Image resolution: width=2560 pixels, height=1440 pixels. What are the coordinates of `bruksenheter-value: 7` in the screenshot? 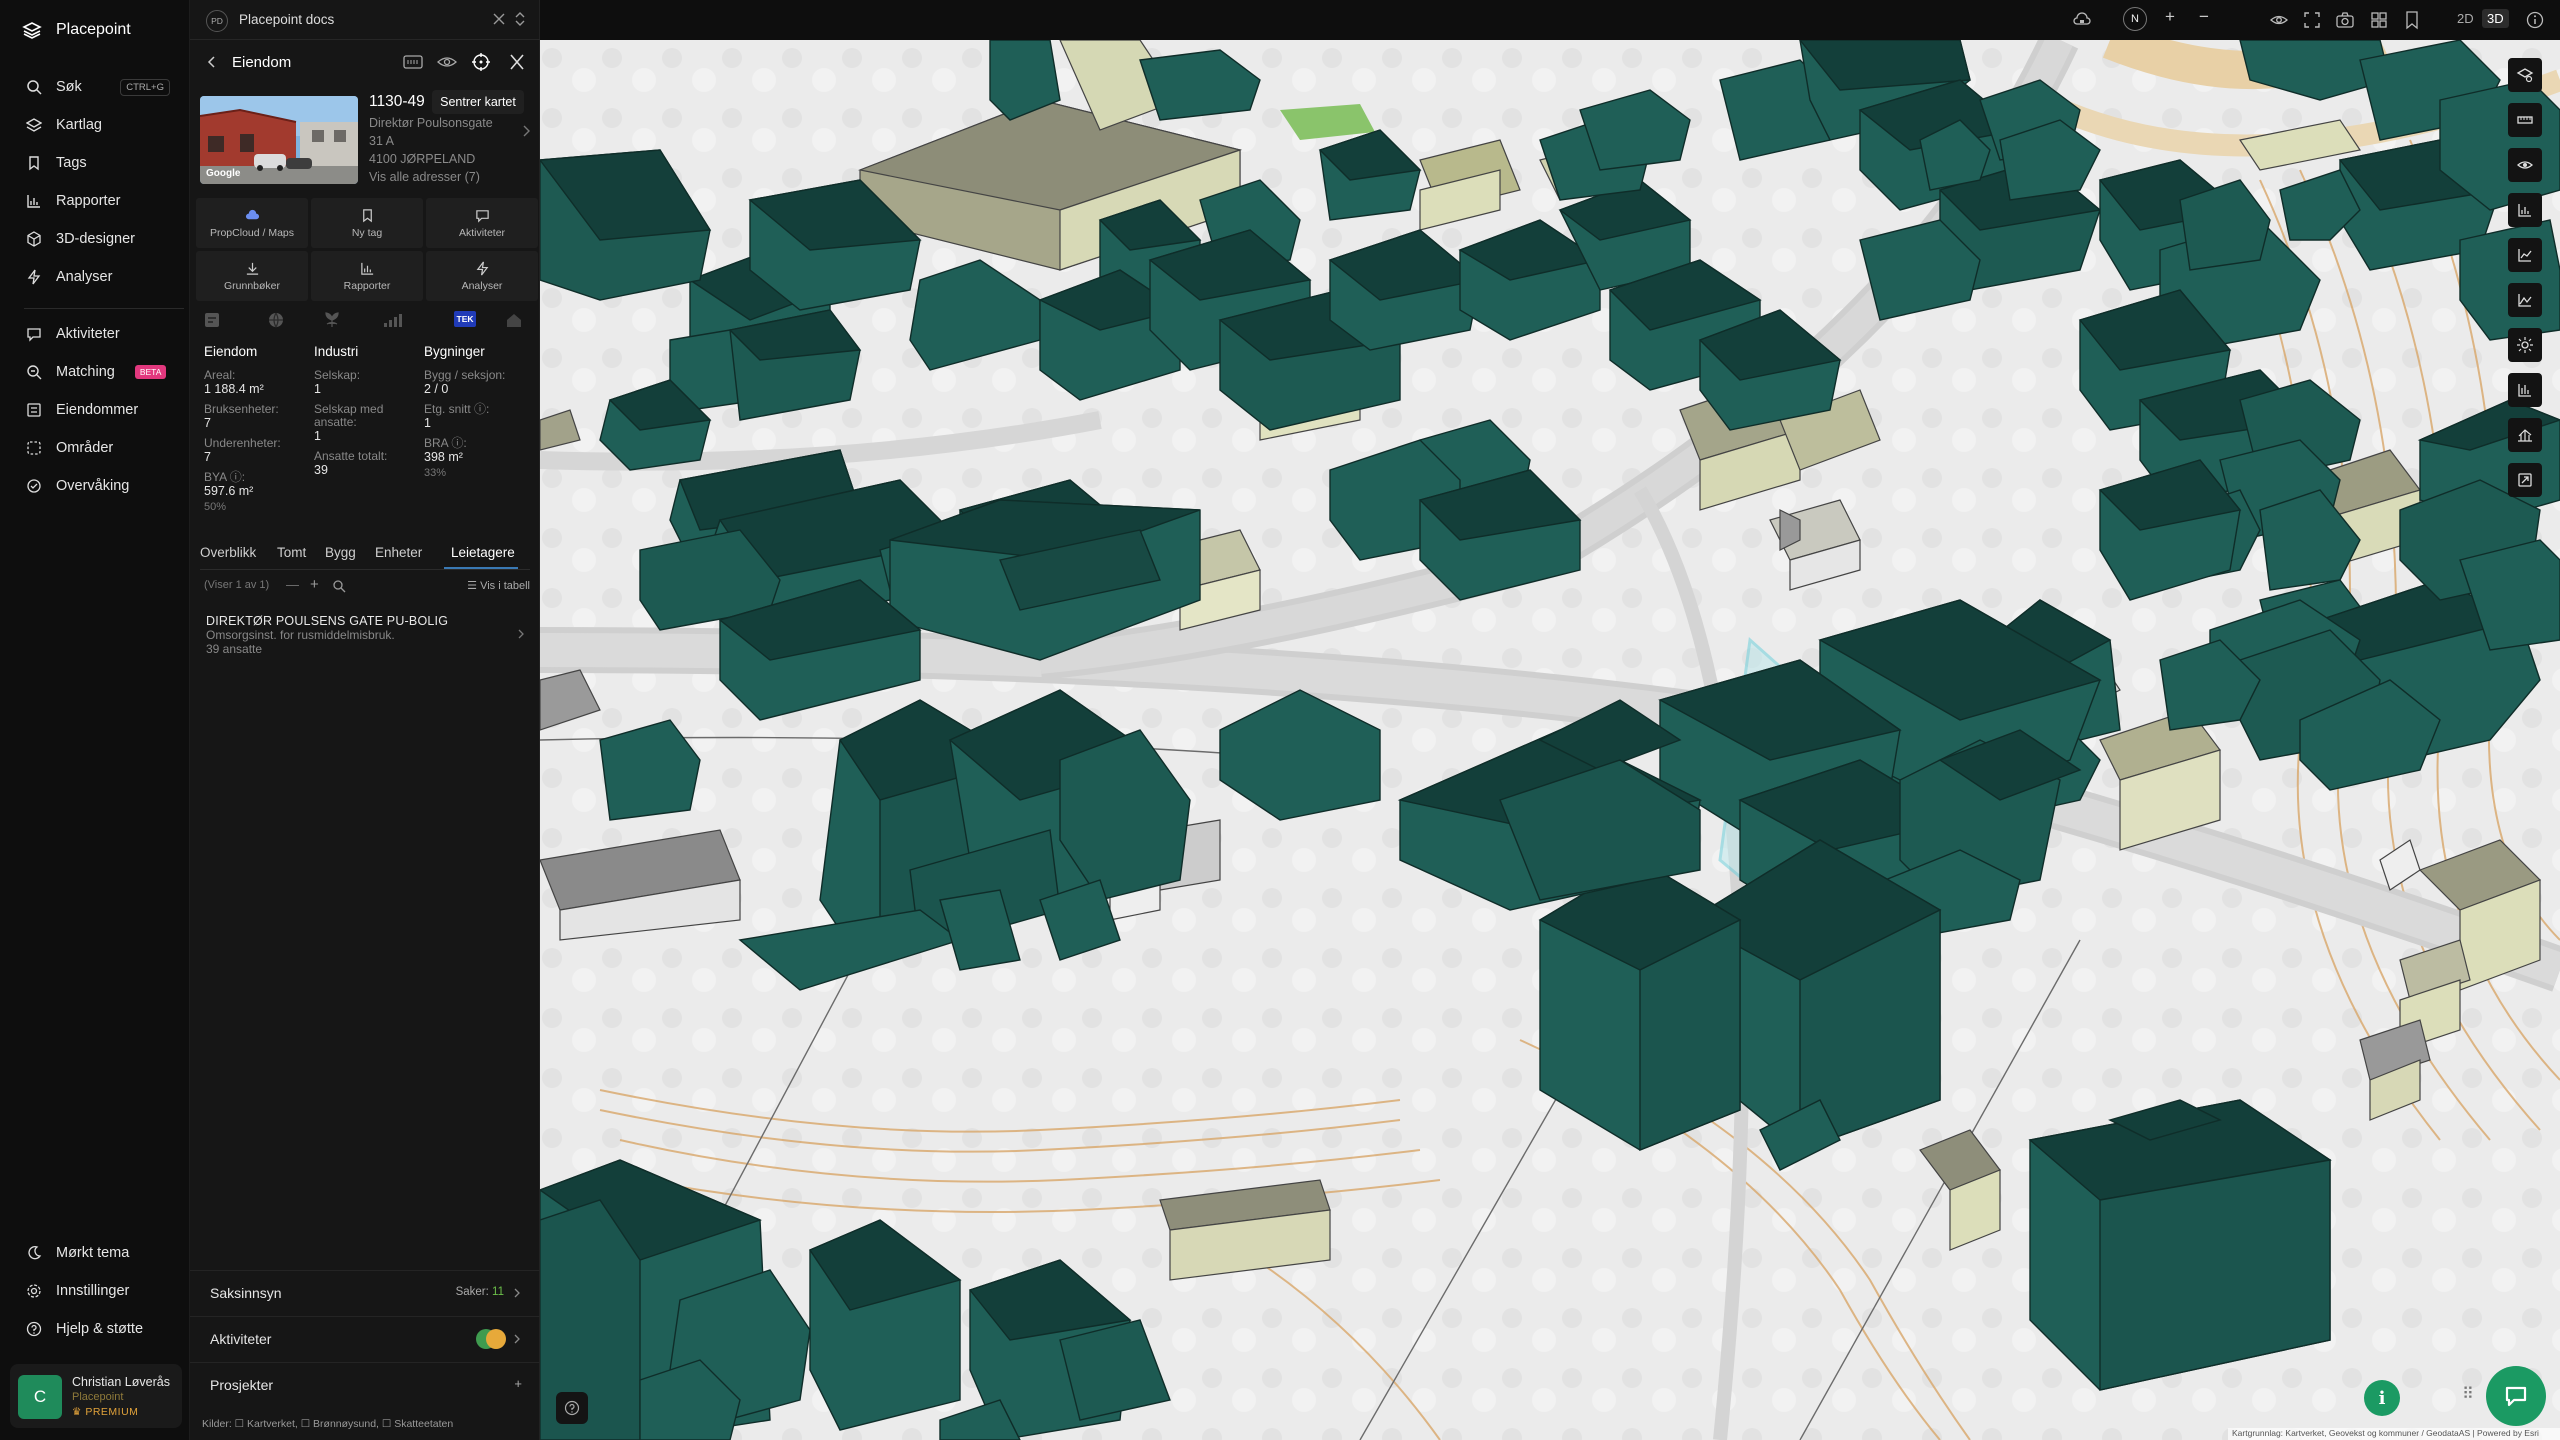 It's located at (207, 423).